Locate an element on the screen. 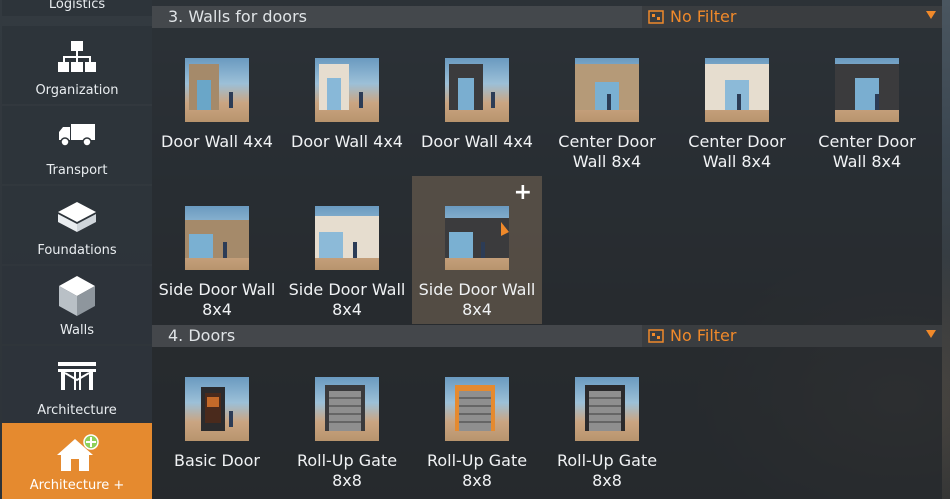 This screenshot has width=950, height=499. section-title: 3. Walls for doors is located at coordinates (237, 16).